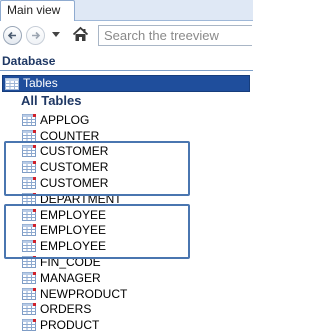 This screenshot has height=335, width=320. I want to click on tables-node-label: Tables, so click(40, 83).